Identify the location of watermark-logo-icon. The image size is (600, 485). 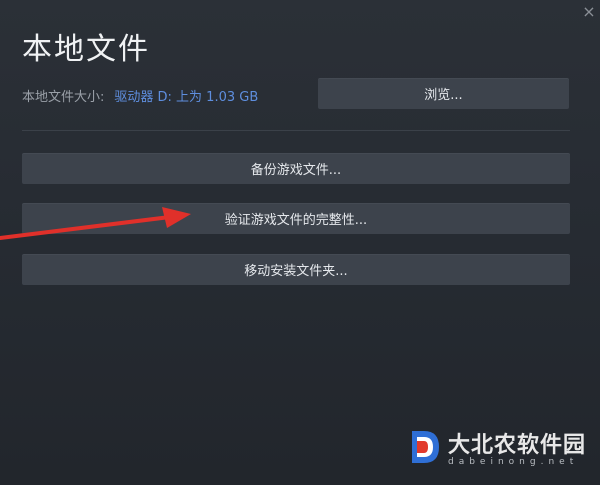
(425, 447).